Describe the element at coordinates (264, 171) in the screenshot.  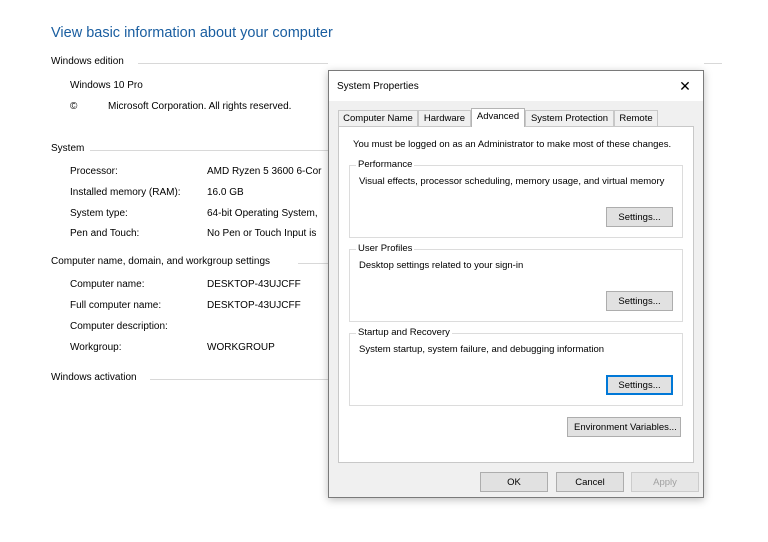
I see `row-value: AMD Ryzen 5 3600 6-Cor` at that location.